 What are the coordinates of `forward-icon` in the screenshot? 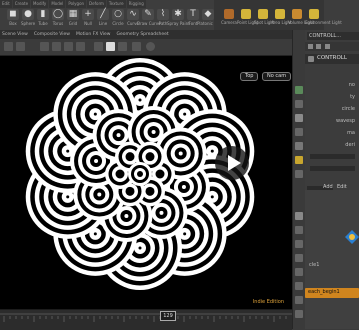 It's located at (318, 46).